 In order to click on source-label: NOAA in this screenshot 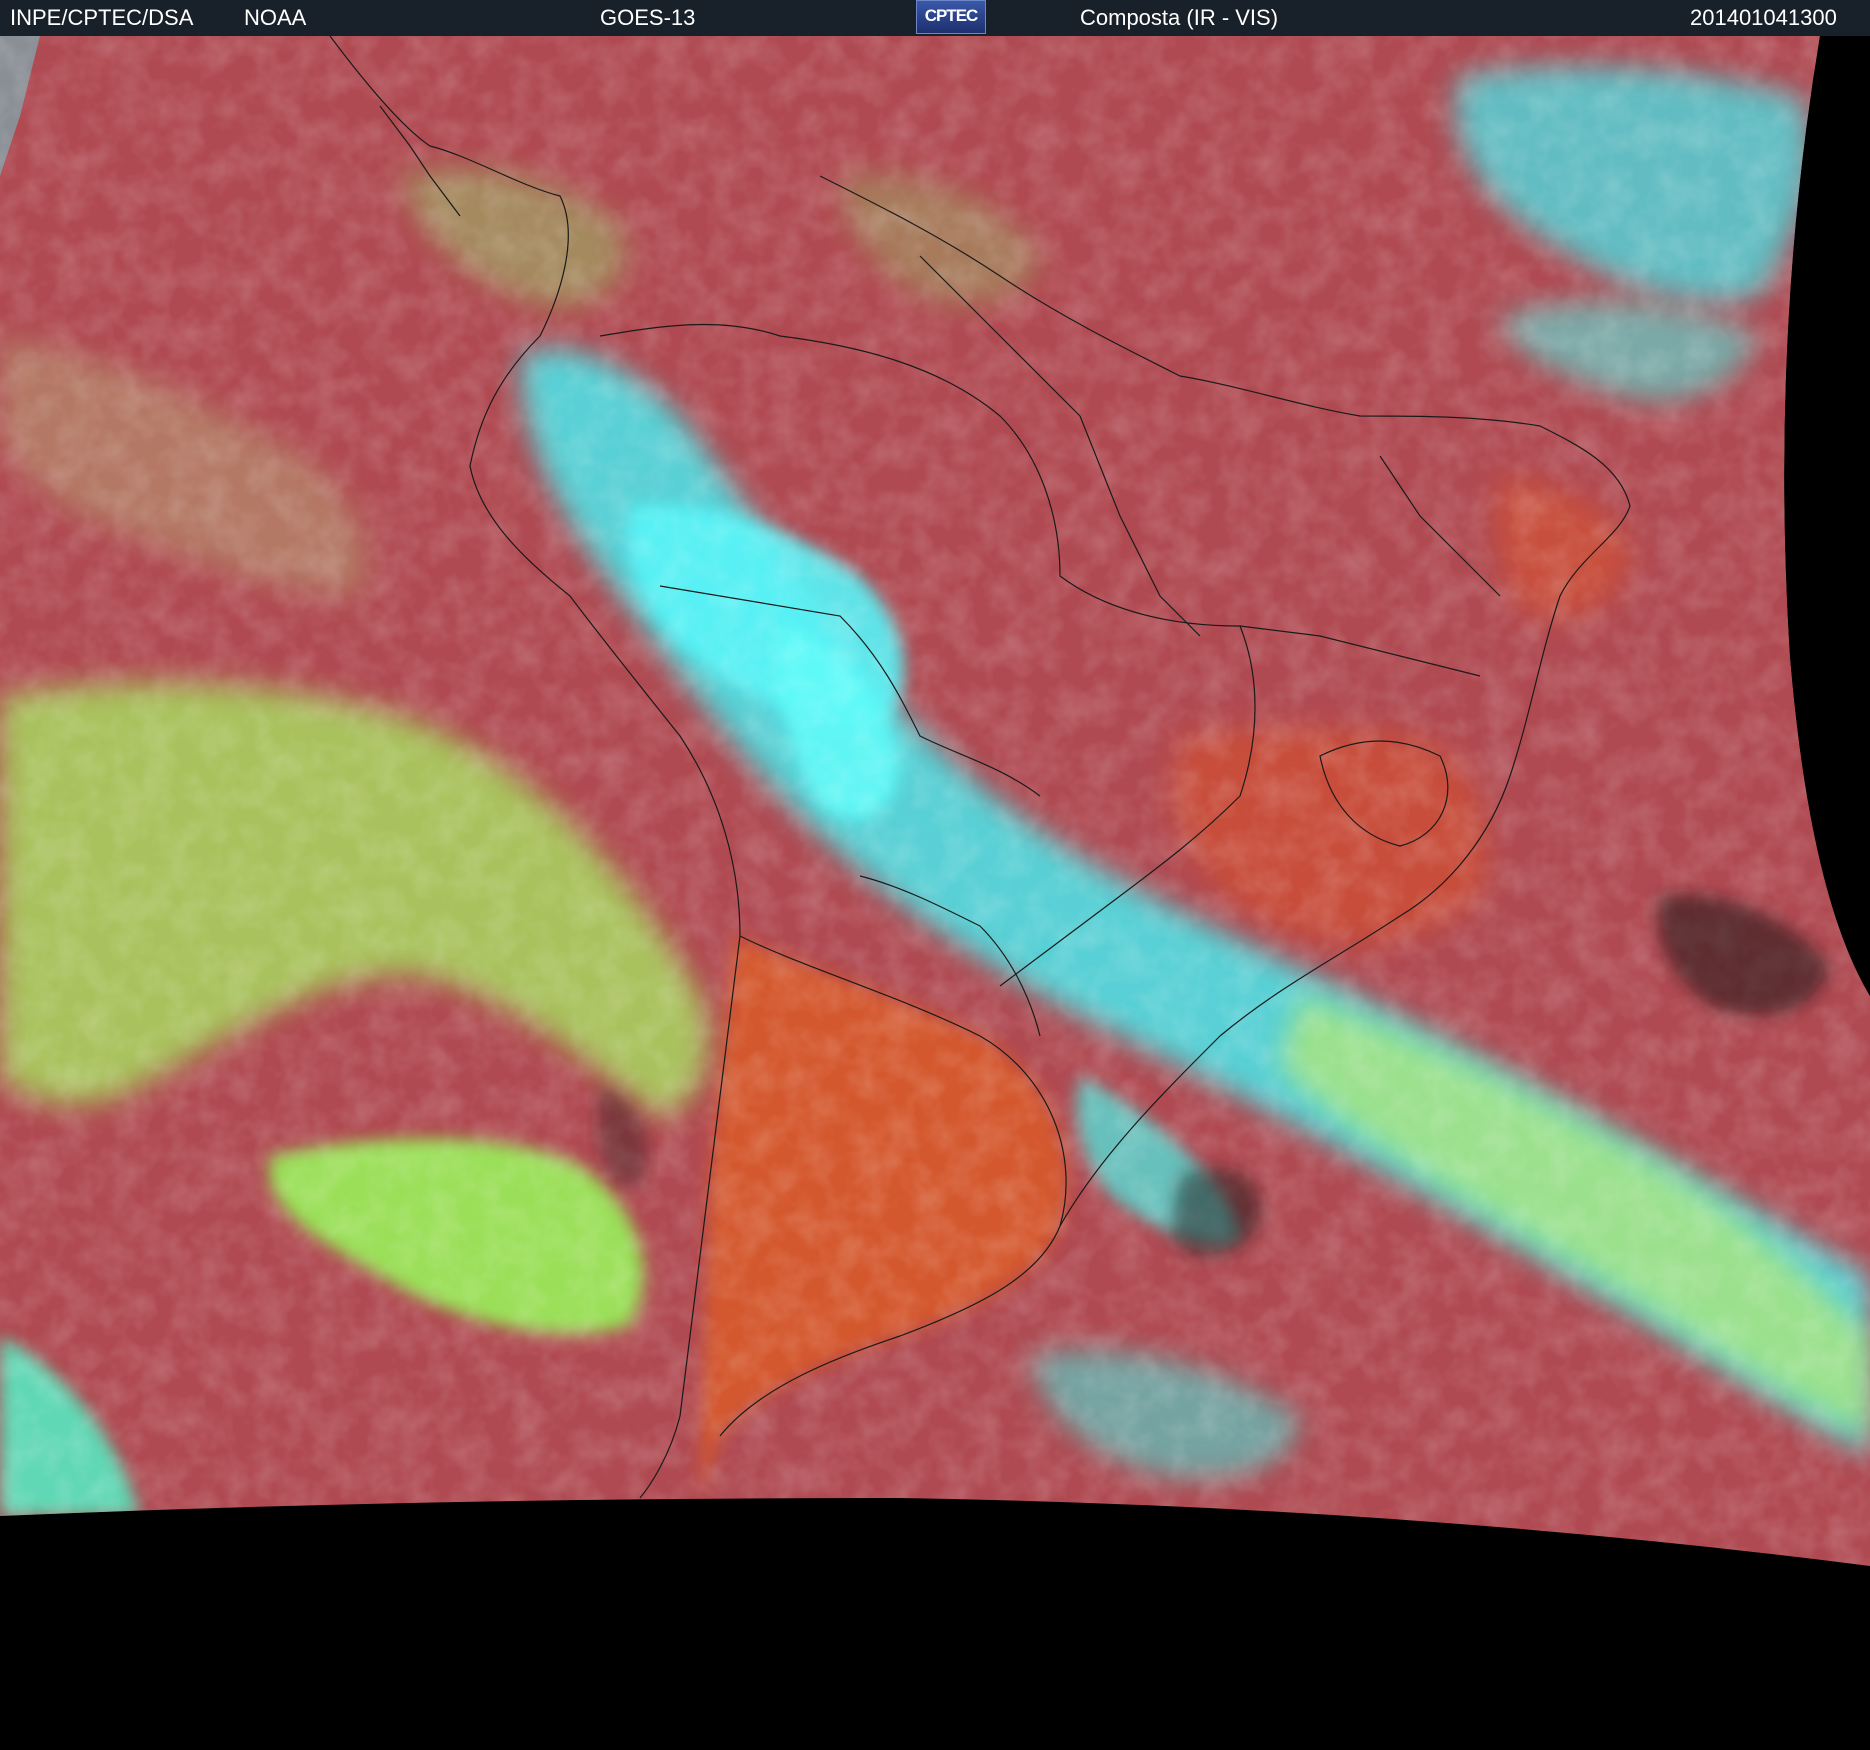, I will do `click(275, 17)`.